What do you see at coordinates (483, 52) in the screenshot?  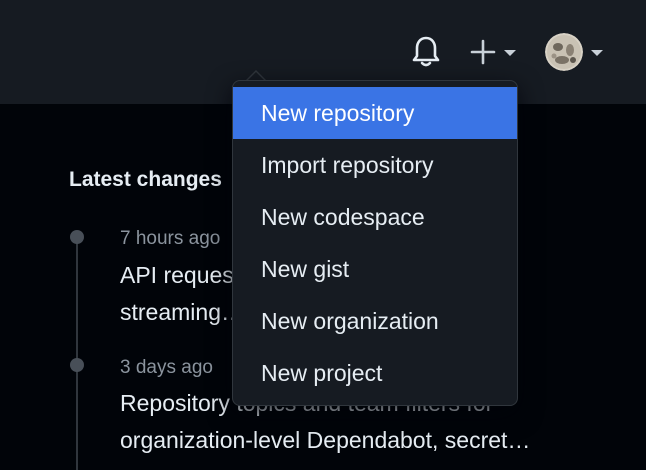 I see `plus-icon` at bounding box center [483, 52].